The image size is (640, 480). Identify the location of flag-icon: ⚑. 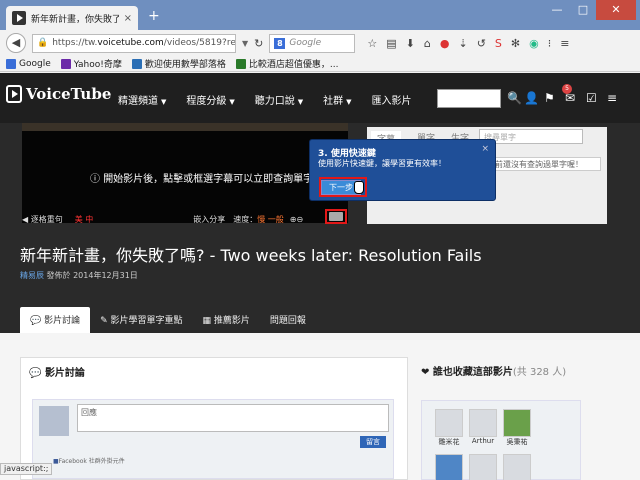
(549, 98).